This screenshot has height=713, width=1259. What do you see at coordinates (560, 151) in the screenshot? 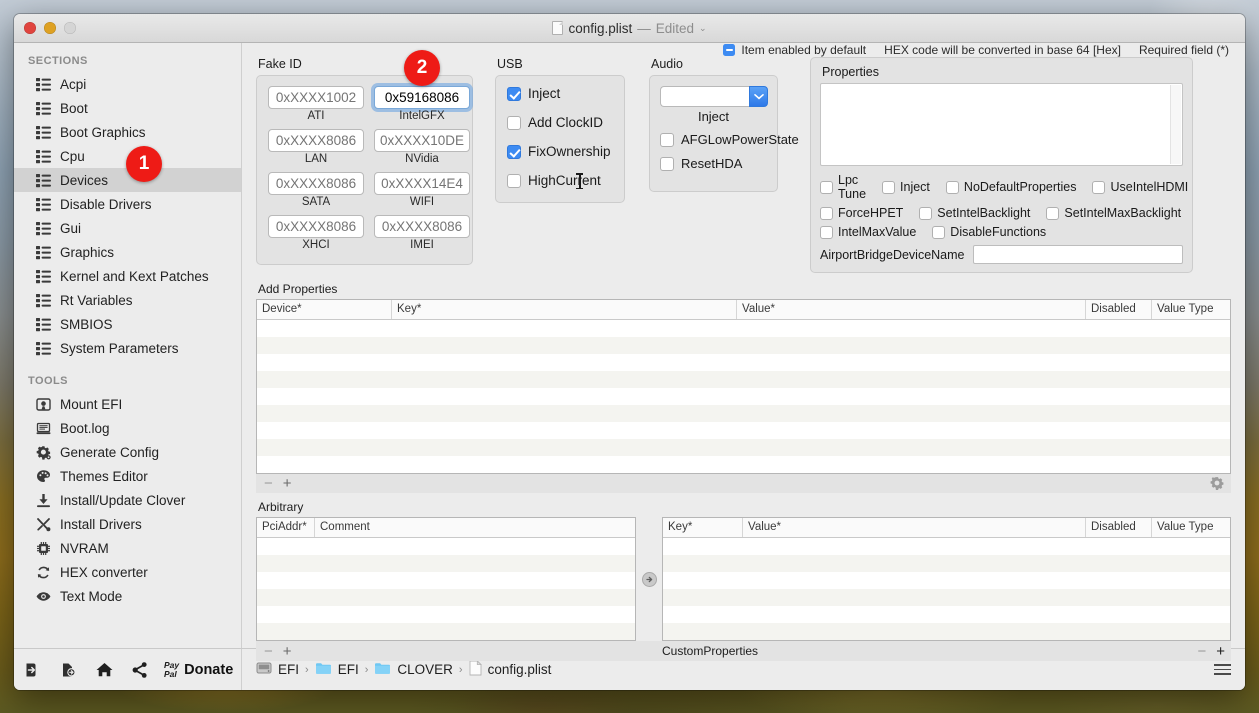
I see `usb-option-fixownership: FixOwnership` at bounding box center [560, 151].